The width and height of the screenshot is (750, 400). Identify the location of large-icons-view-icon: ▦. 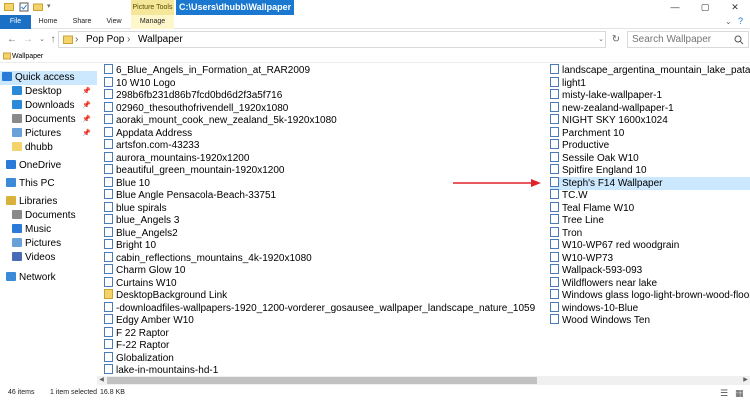
(739, 393).